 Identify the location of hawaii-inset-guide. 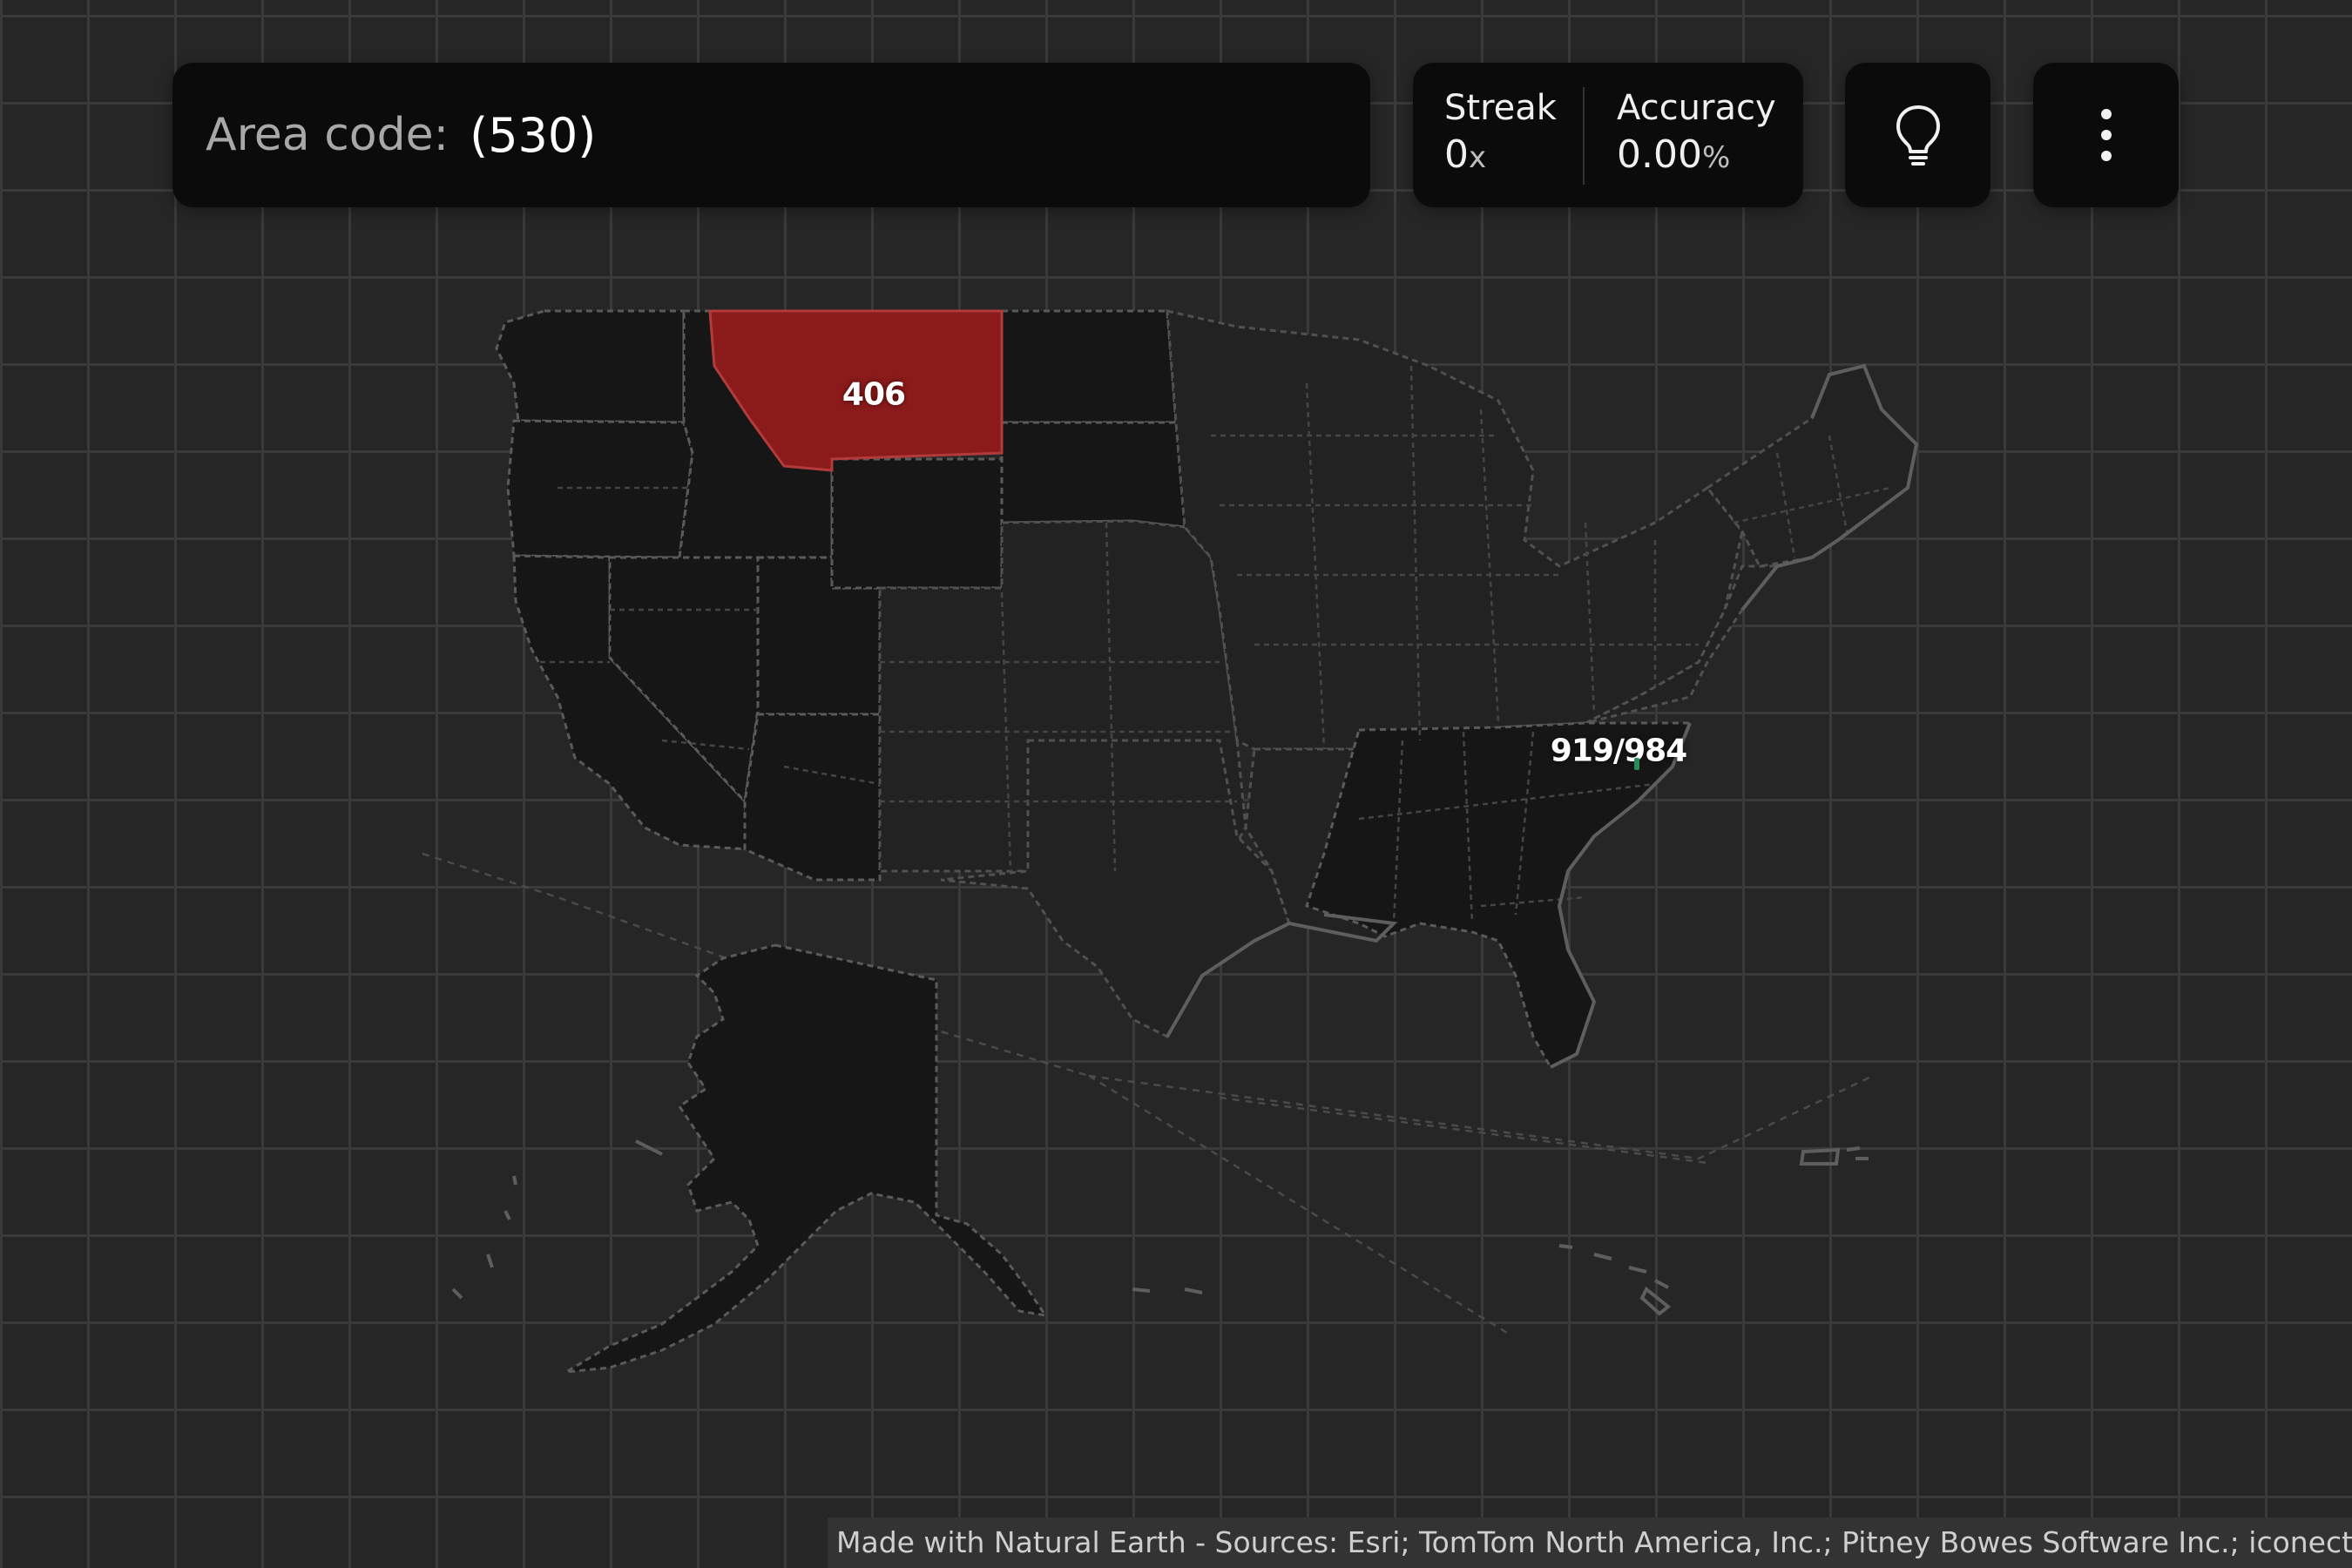
(1481, 1117).